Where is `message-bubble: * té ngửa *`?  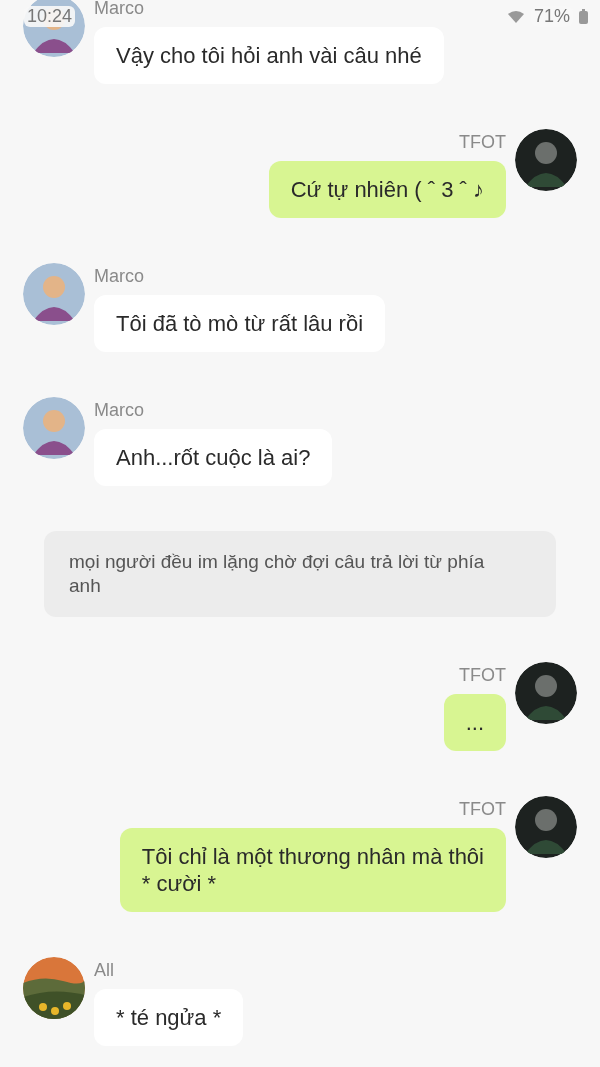 message-bubble: * té ngửa * is located at coordinates (169, 1017).